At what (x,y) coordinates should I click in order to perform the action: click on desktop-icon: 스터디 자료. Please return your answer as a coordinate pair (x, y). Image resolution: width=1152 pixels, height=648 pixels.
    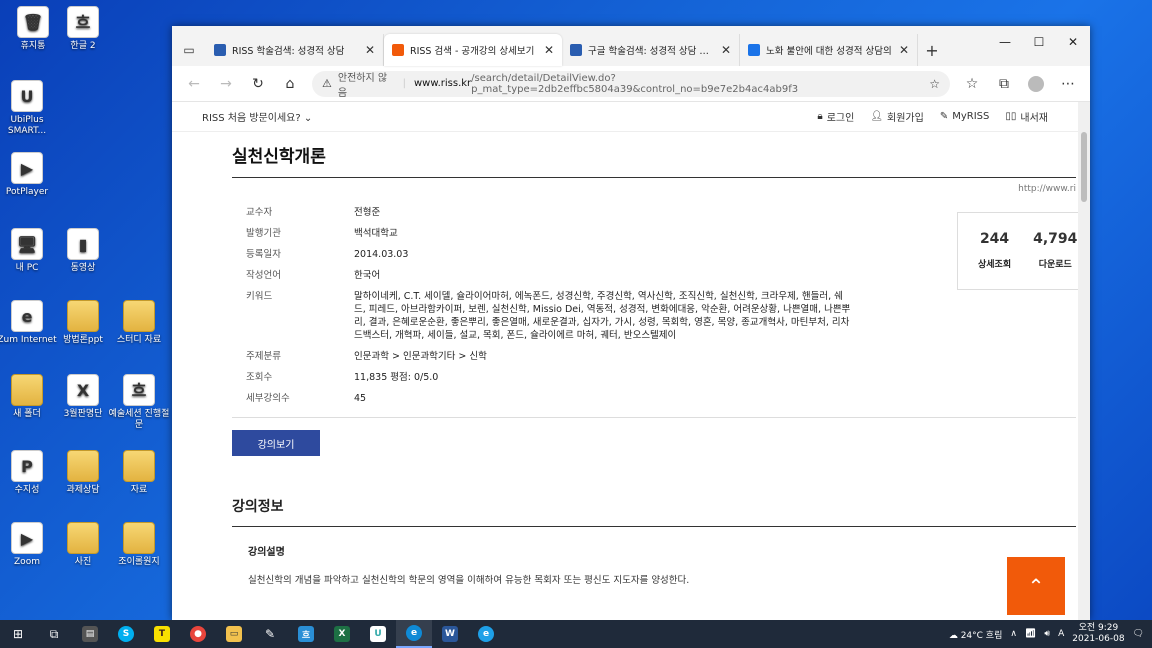
    Looking at the image, I should click on (139, 323).